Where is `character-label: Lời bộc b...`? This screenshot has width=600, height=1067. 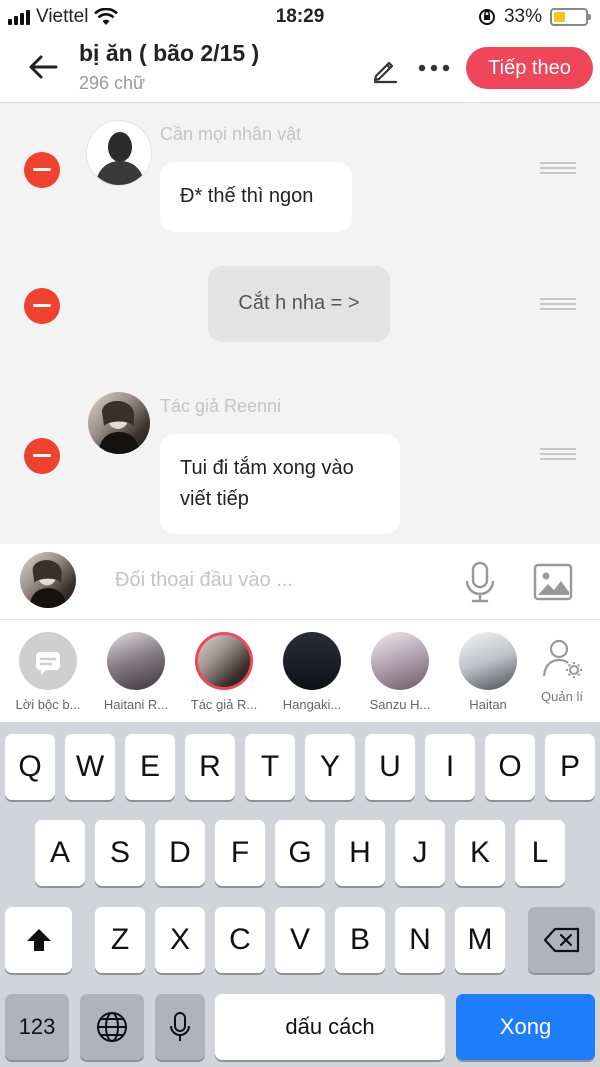
character-label: Lời bộc b... is located at coordinates (48, 704).